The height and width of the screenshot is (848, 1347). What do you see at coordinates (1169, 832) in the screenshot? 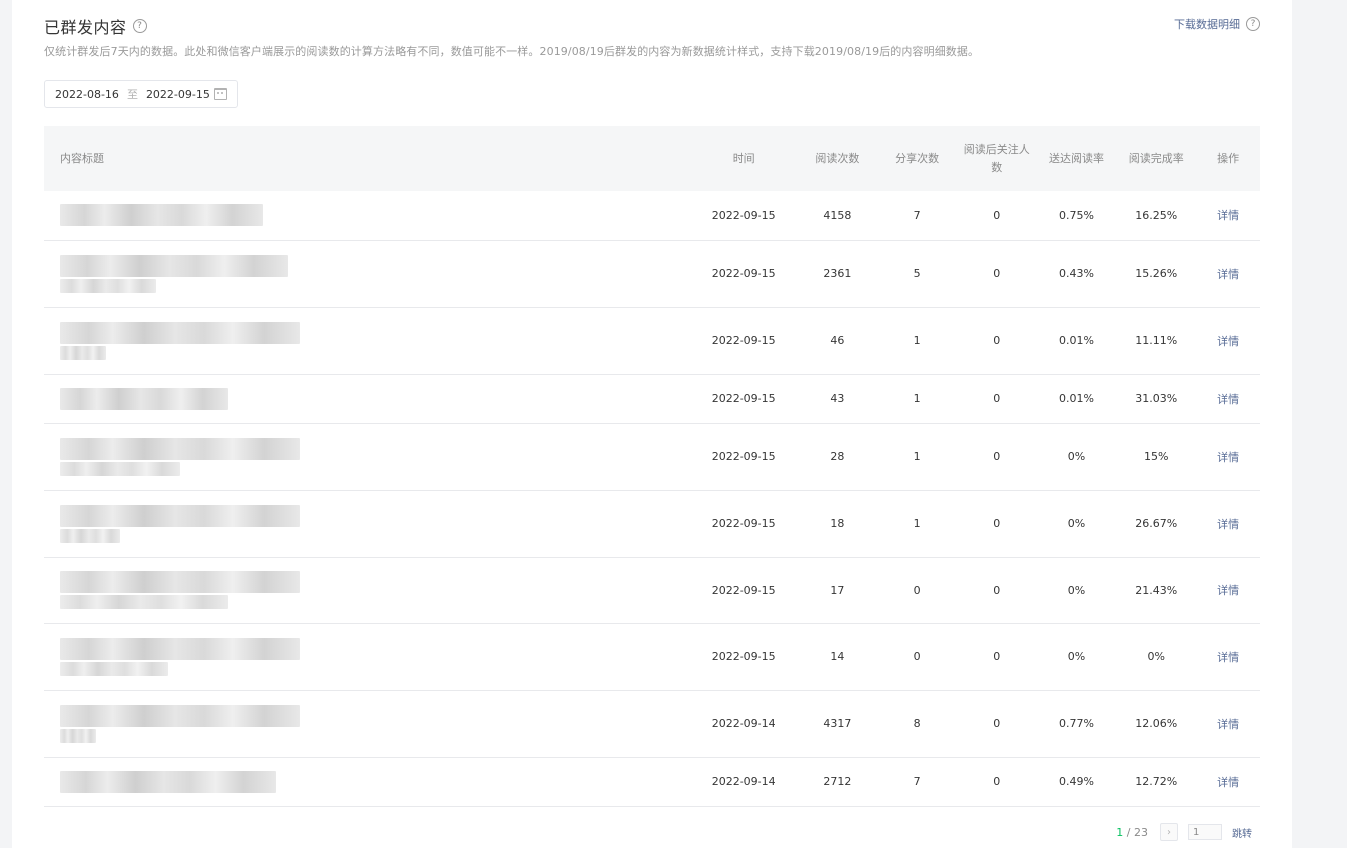
I see `chevron-right-icon: ›` at bounding box center [1169, 832].